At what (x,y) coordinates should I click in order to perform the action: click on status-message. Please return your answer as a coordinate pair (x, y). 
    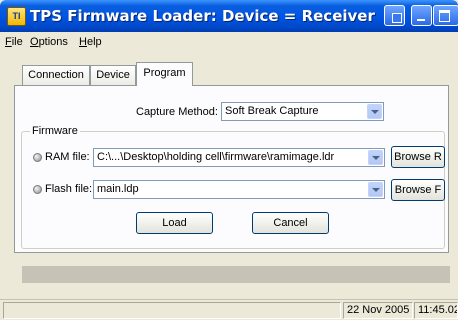
    Looking at the image, I should click on (172, 310).